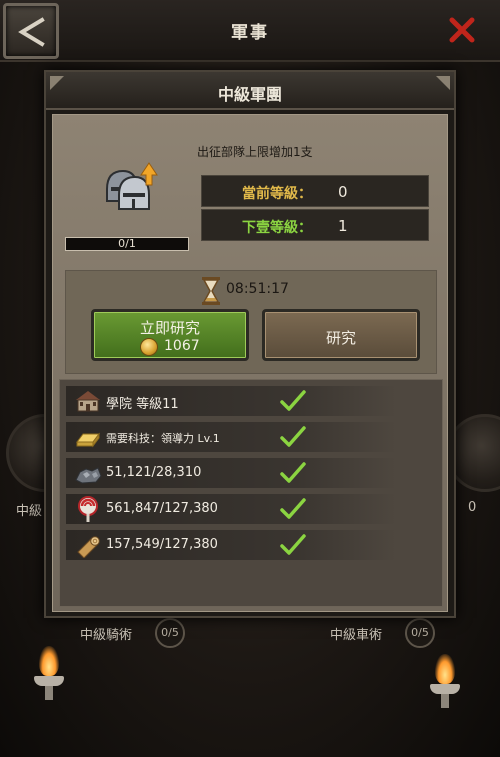 The image size is (500, 757). What do you see at coordinates (231, 401) in the screenshot?
I see `requirement-row: 學院 等級11` at bounding box center [231, 401].